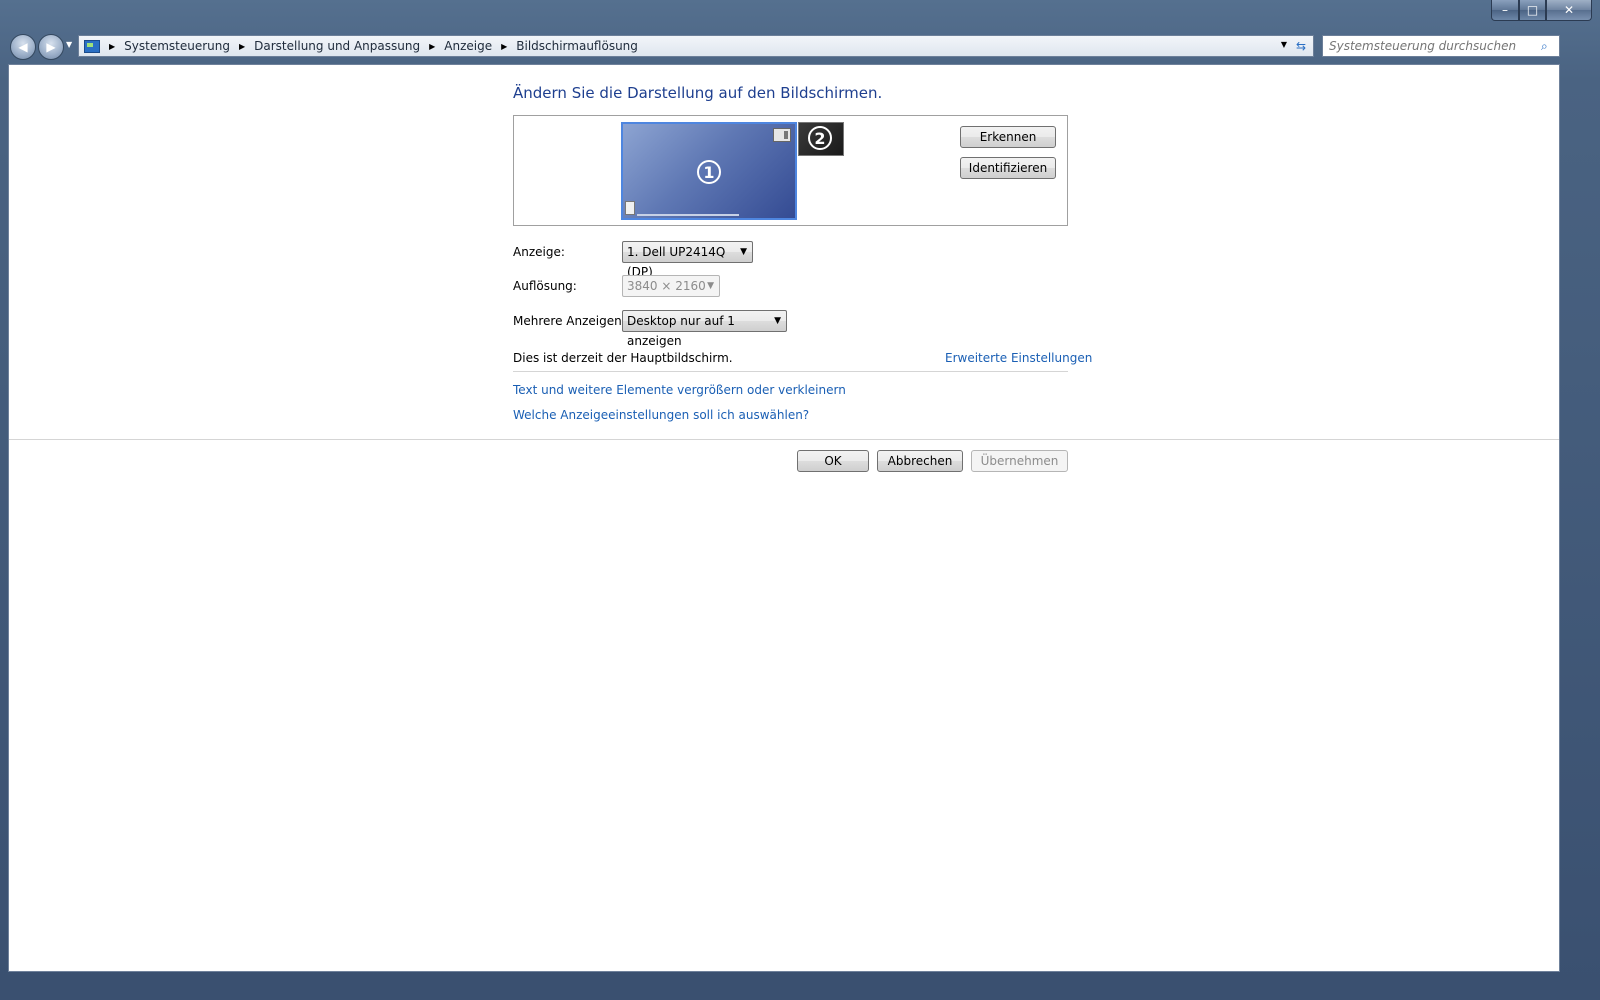  Describe the element at coordinates (688, 215) in the screenshot. I see `taskbar` at that location.